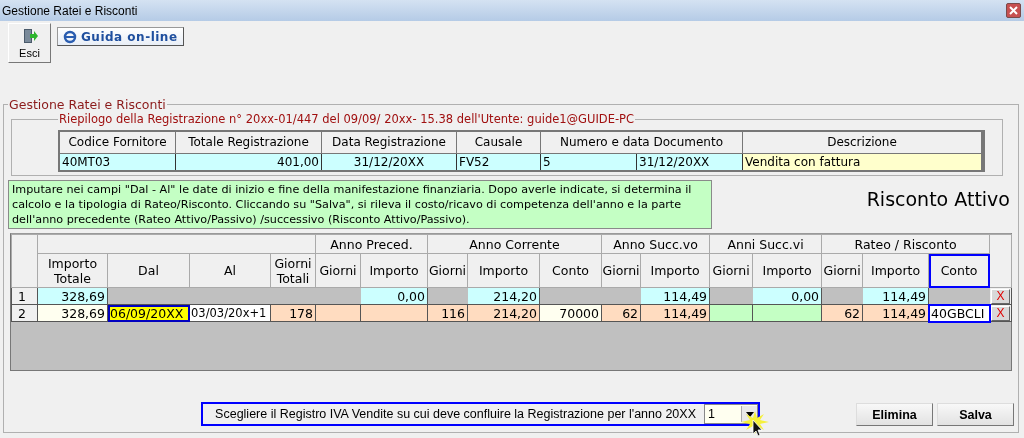  I want to click on close-button, so click(1013, 10).